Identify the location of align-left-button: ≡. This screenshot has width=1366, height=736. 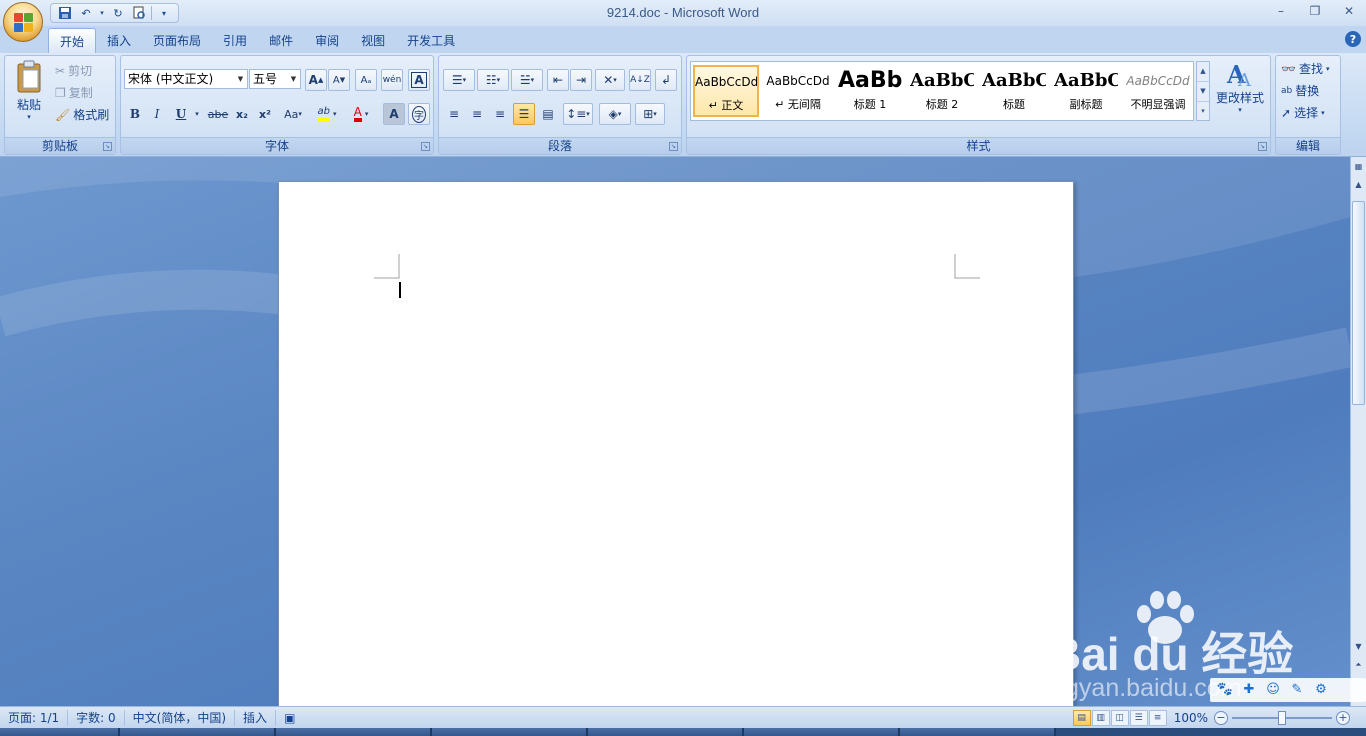
(454, 114).